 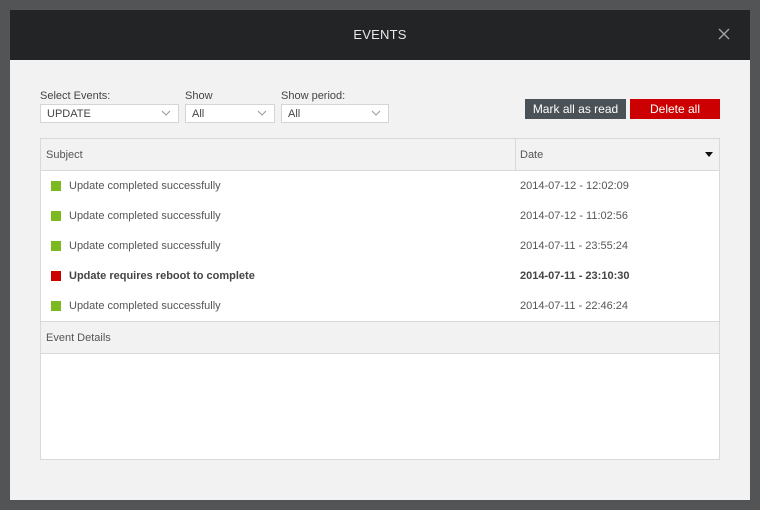 I want to click on column-divider, so click(x=515, y=154).